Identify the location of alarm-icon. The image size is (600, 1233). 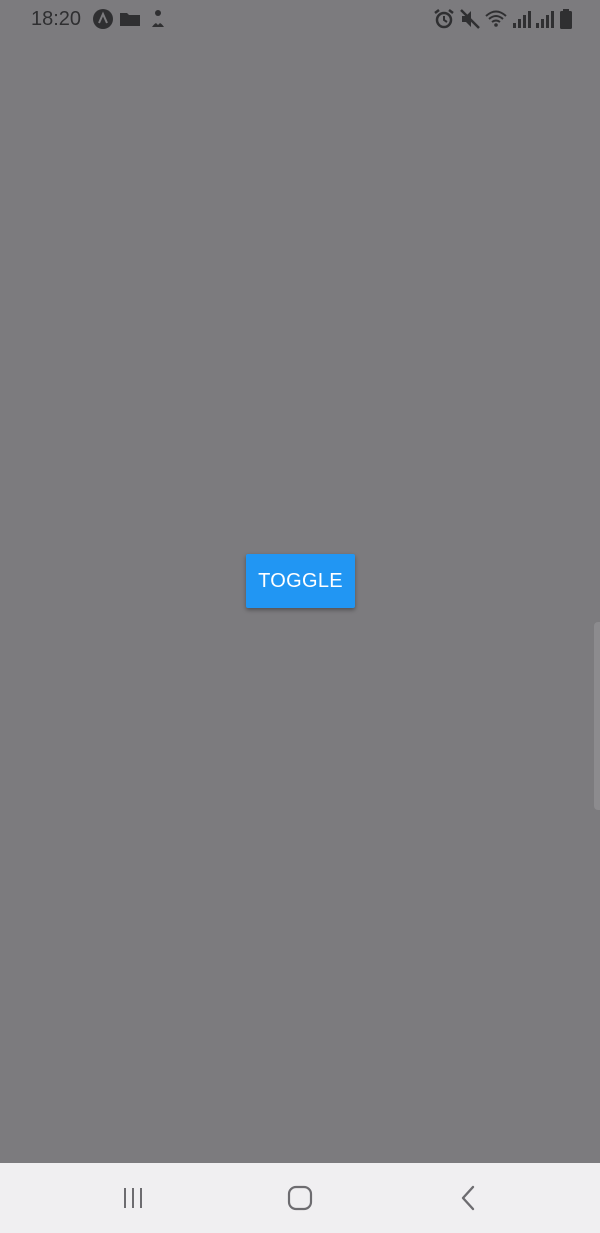
(444, 19).